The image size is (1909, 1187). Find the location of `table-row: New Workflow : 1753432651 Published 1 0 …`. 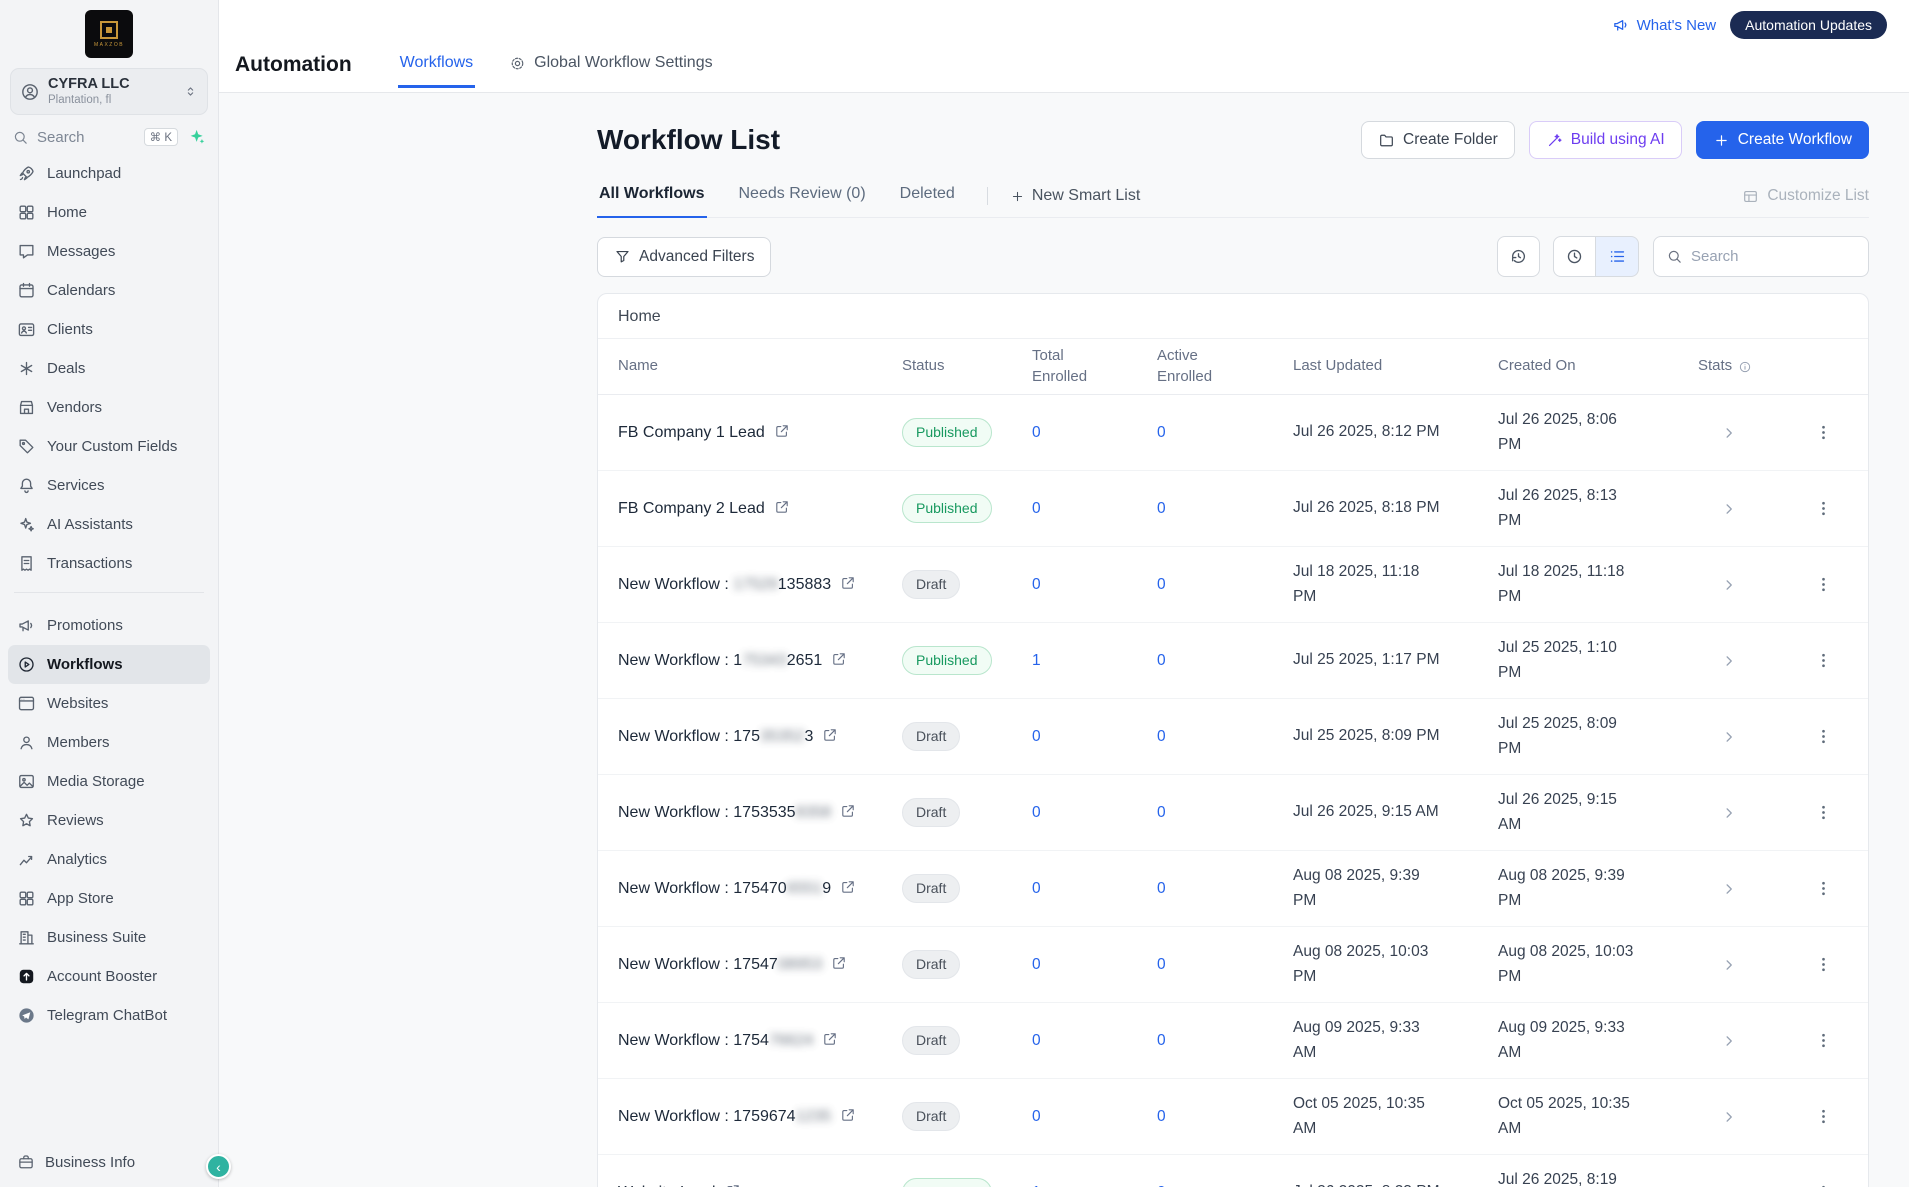

table-row: New Workflow : 1753432651 Published 1 0 … is located at coordinates (1233, 661).